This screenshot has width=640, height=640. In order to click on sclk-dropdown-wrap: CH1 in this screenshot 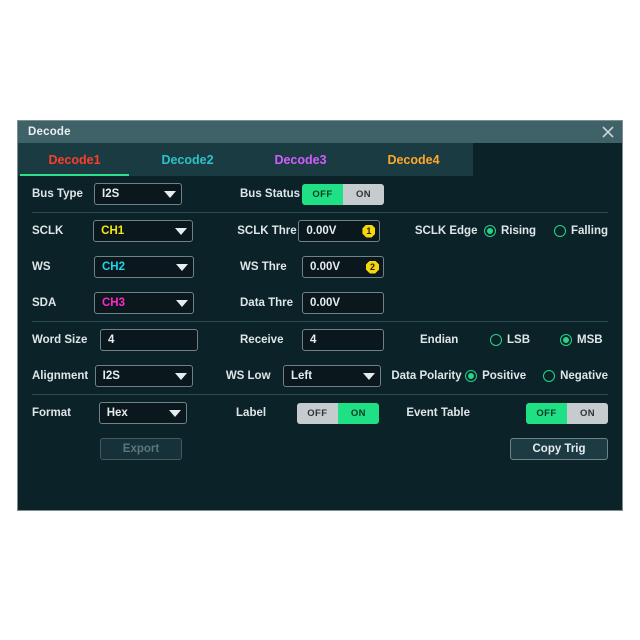, I will do `click(147, 231)`.